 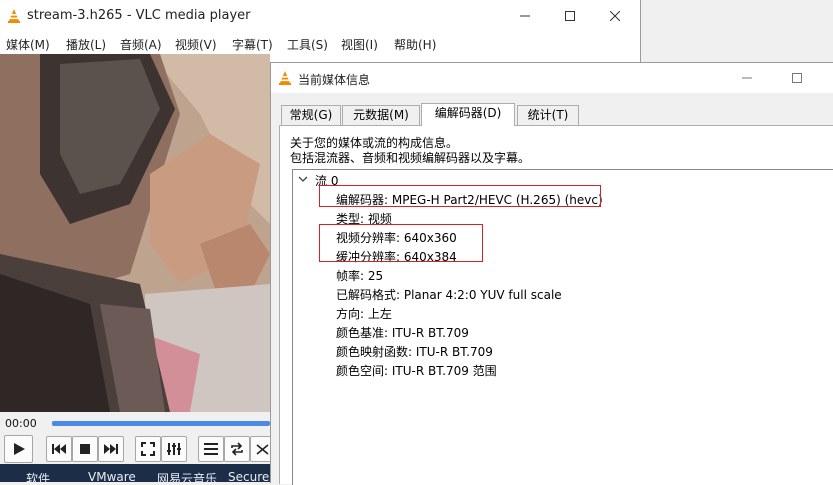 I want to click on seek-slider, so click(x=161, y=423).